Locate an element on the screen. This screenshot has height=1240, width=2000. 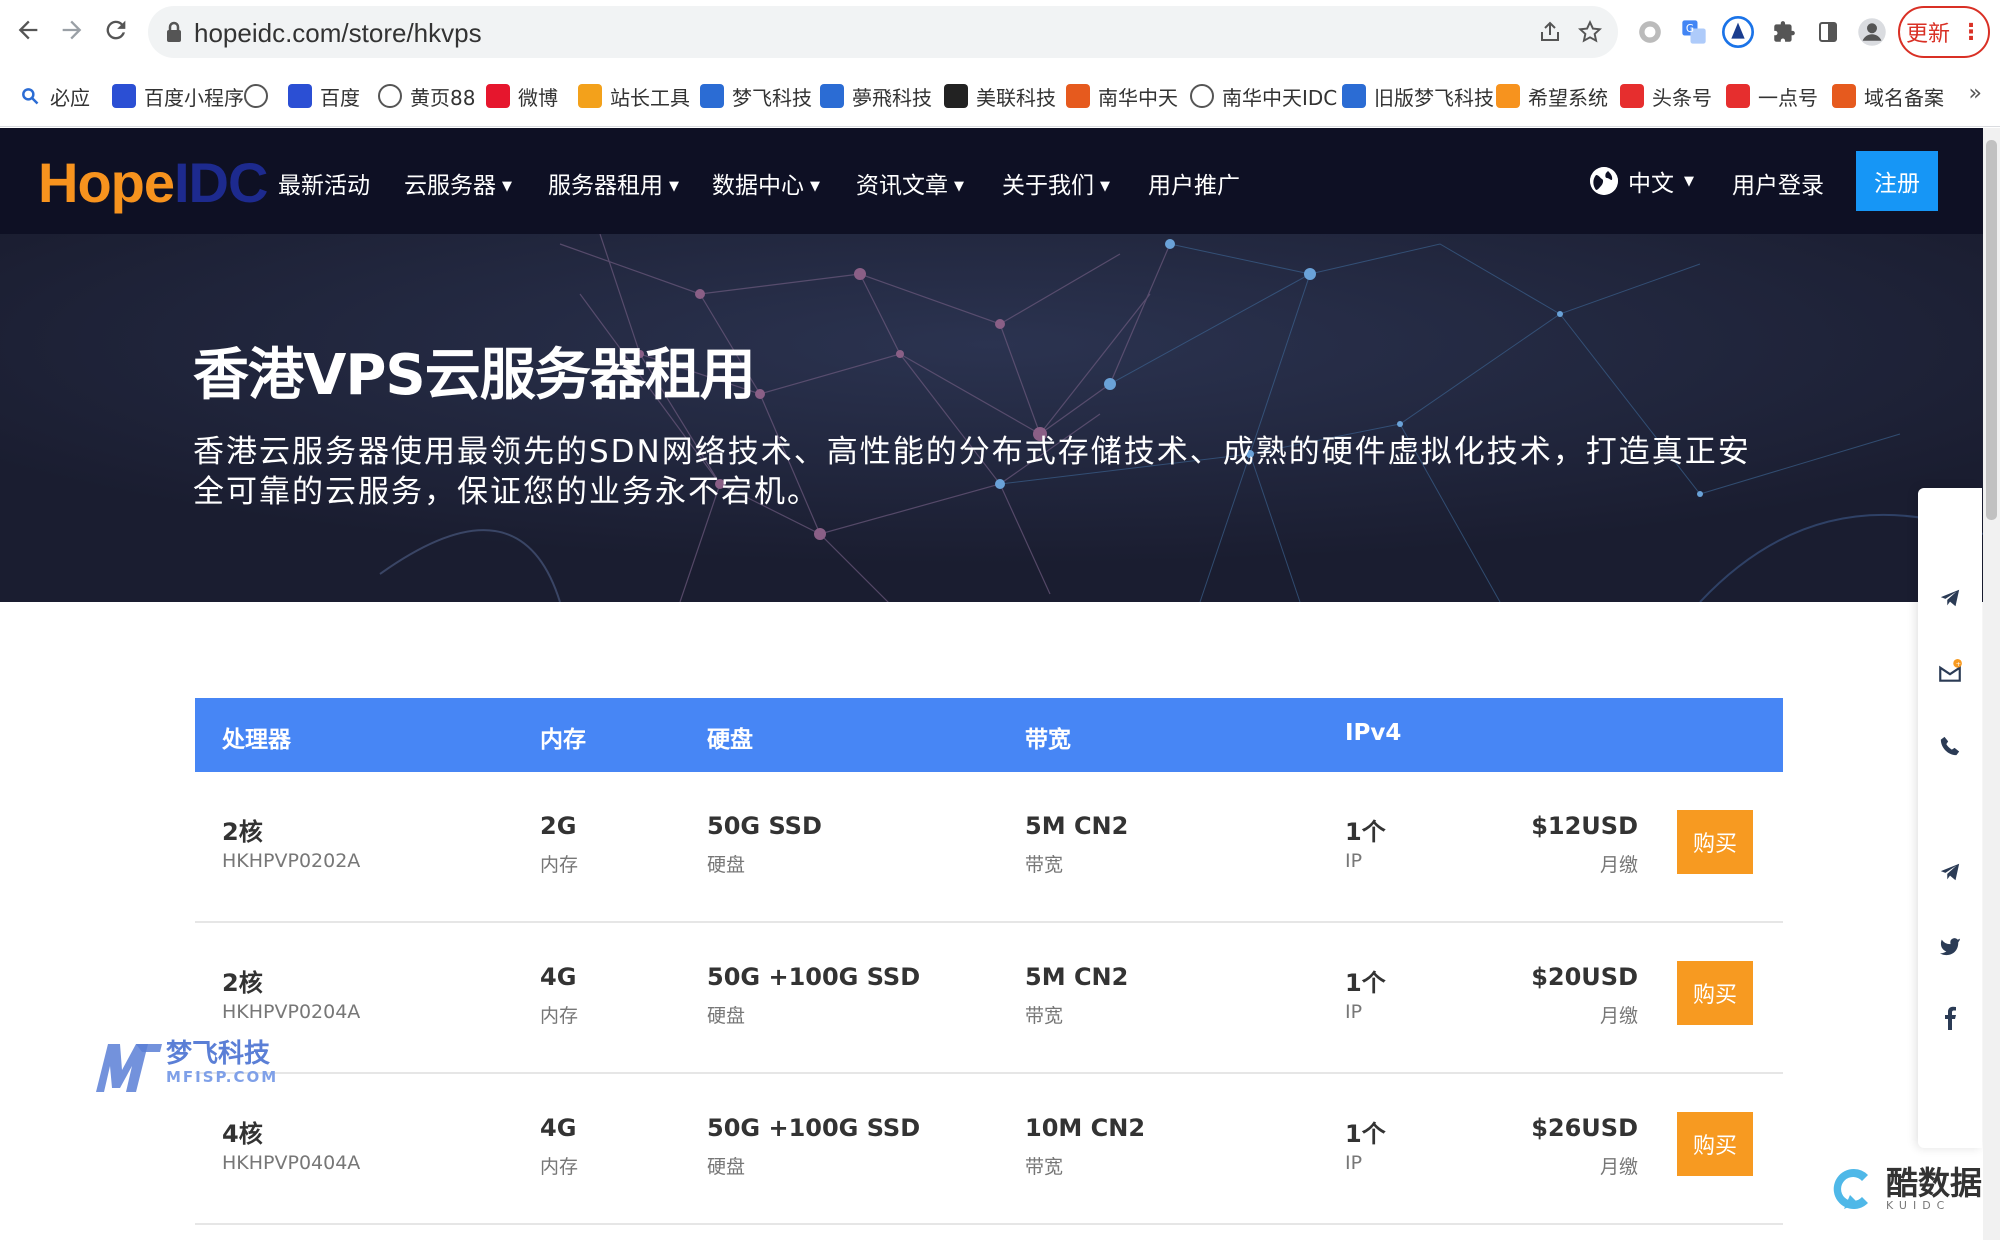
mf-watermark-sub: MFISP.COM is located at coordinates (222, 1077).